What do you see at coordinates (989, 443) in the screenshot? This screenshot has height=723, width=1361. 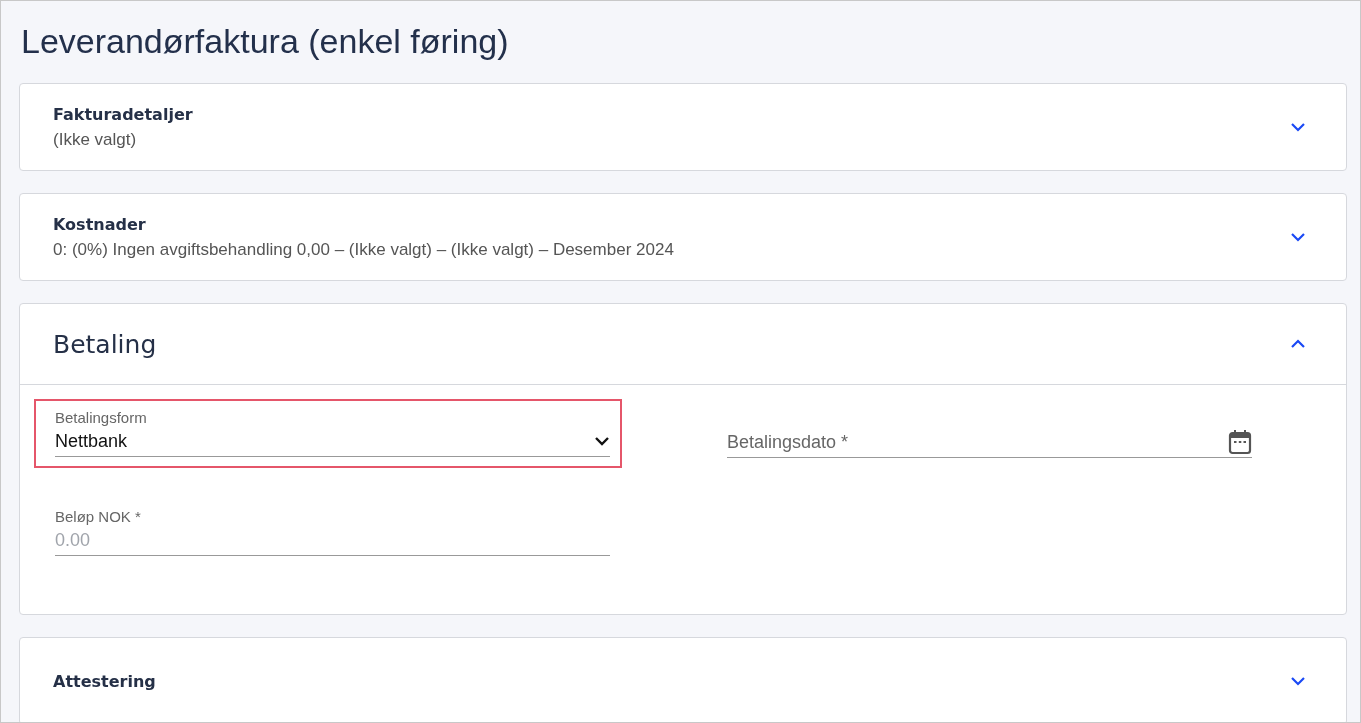 I see `date-field: Betalingsdato *` at bounding box center [989, 443].